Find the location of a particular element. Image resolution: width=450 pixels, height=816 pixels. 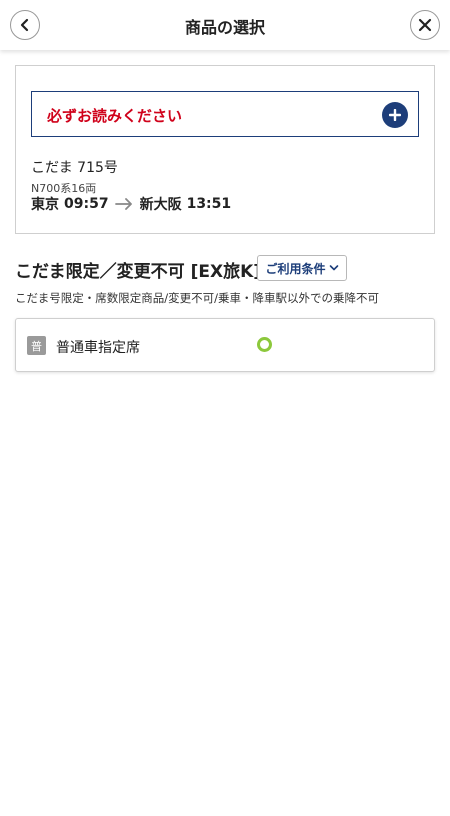

page-title: 商品の選択 is located at coordinates (224, 27).